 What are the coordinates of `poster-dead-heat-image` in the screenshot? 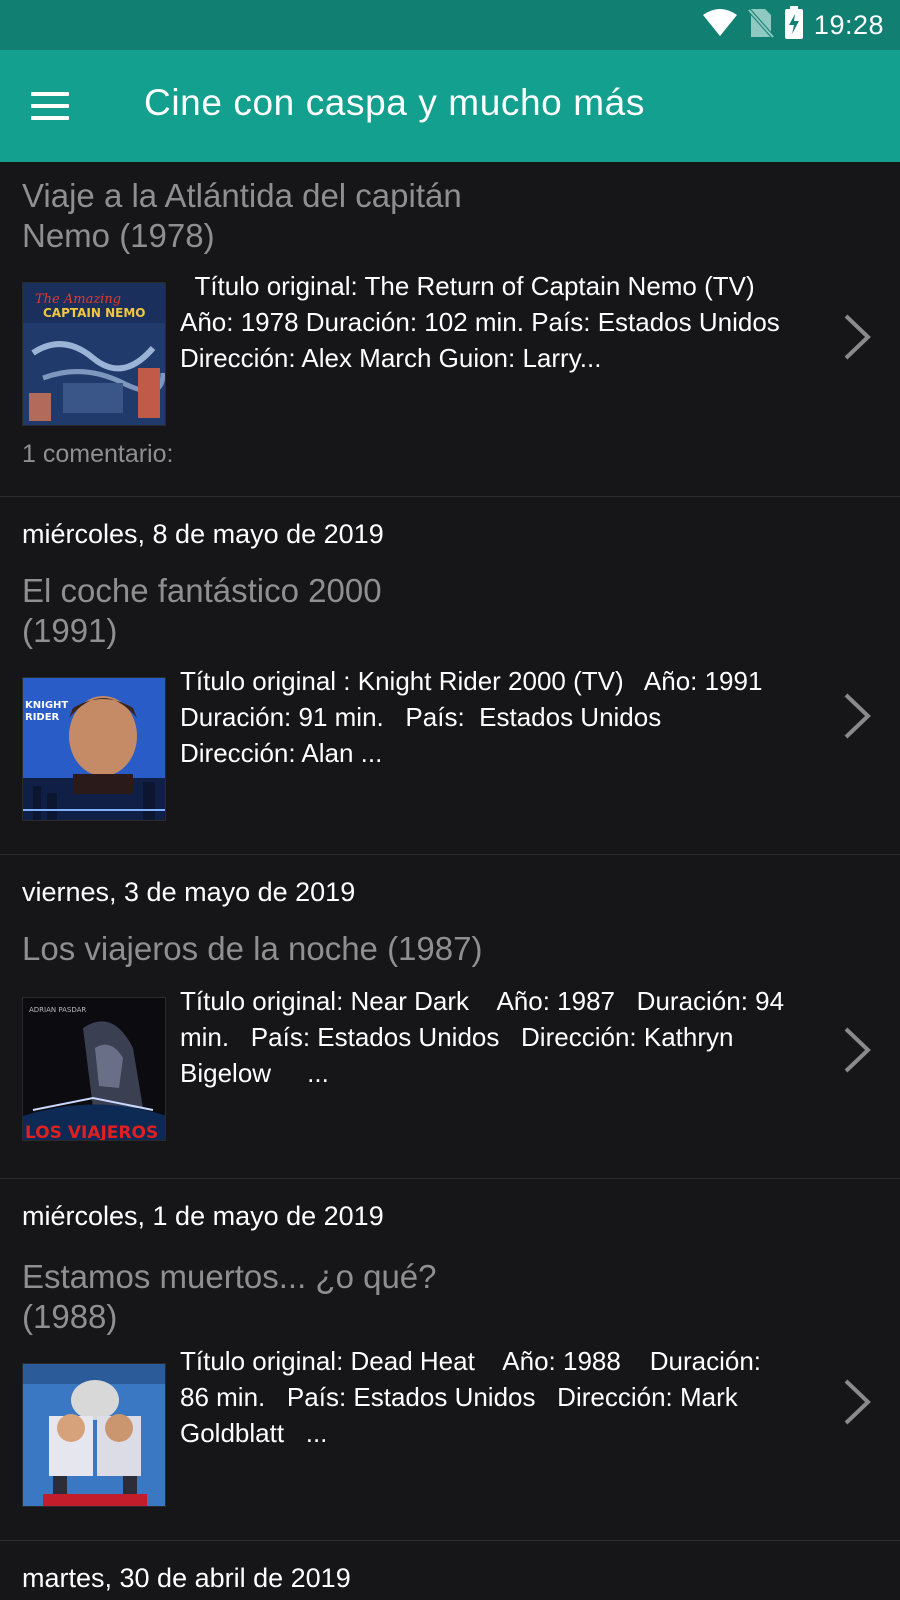 It's located at (94, 1435).